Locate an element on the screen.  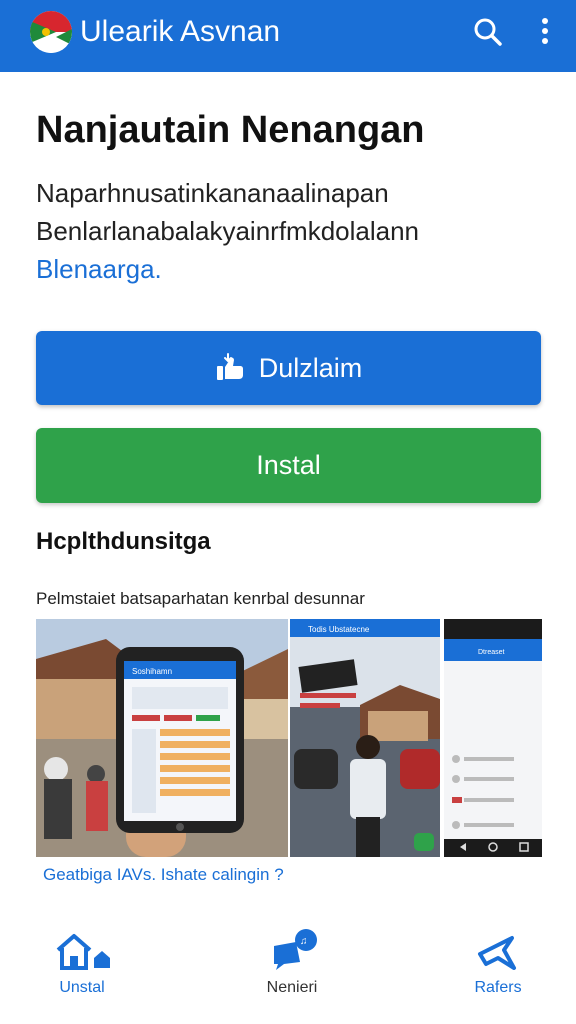
section-title: Hcplthdunsitga is located at coordinates (123, 541).